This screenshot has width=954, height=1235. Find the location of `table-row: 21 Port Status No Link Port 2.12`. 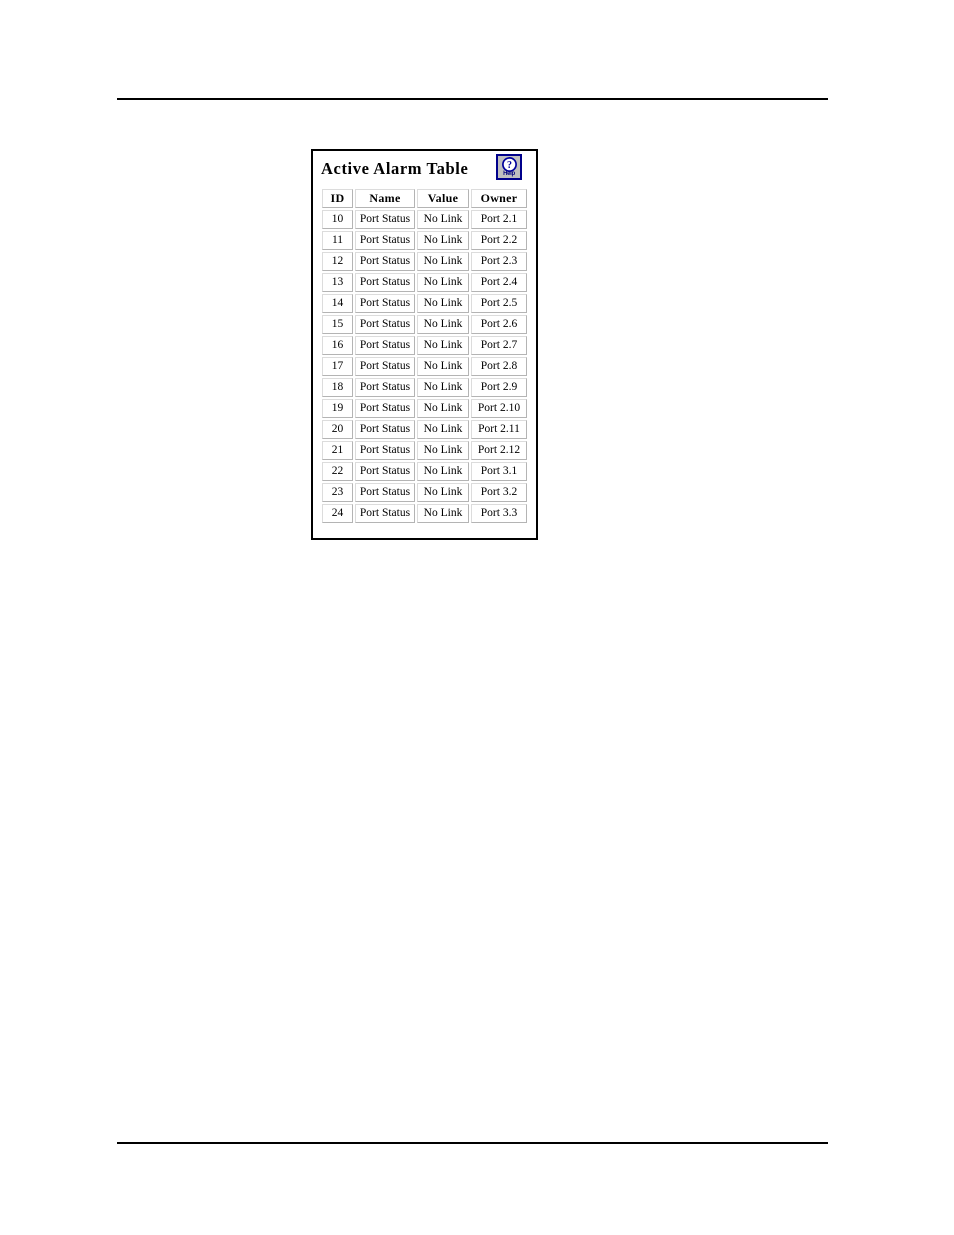

table-row: 21 Port Status No Link Port 2.12 is located at coordinates (424, 450).